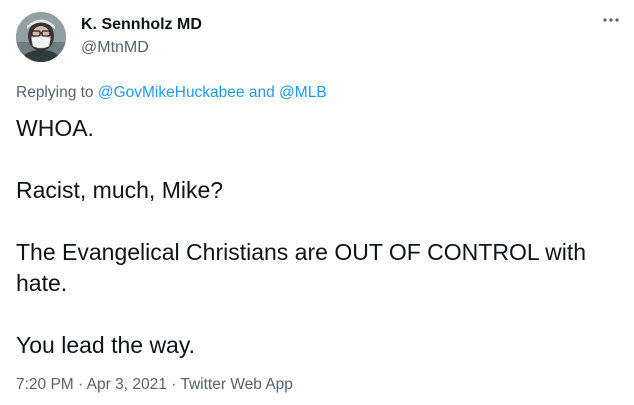  Describe the element at coordinates (120, 190) in the screenshot. I see `tweet-paragraph: Racist, much, Mike?` at that location.